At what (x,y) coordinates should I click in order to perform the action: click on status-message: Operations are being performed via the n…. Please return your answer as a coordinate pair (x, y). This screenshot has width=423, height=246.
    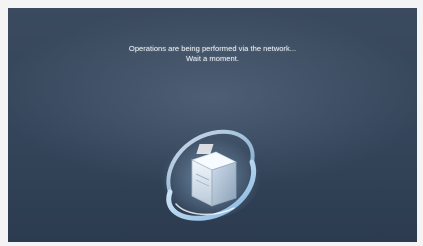
    Looking at the image, I should click on (212, 53).